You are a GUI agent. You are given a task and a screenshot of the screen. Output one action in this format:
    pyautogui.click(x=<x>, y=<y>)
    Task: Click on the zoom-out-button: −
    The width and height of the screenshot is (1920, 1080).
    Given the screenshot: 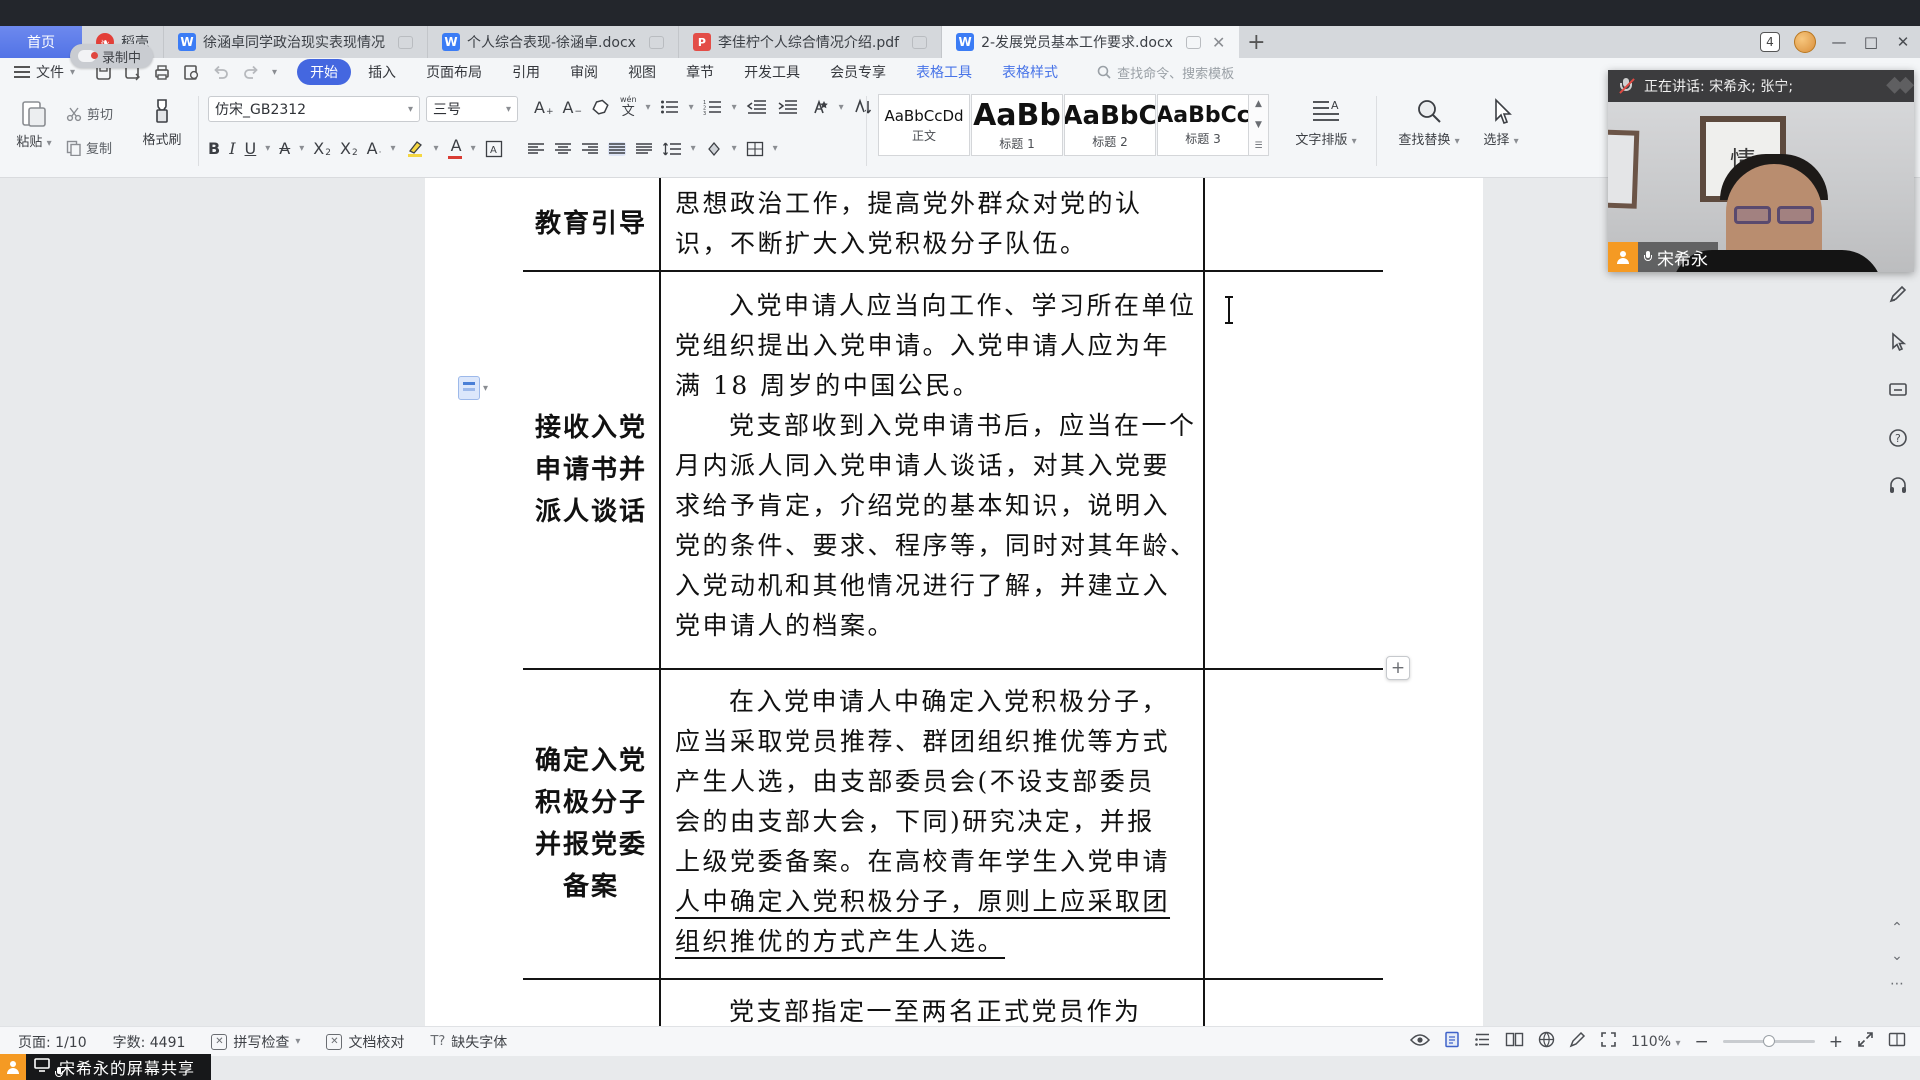 What is the action you would take?
    pyautogui.click(x=1702, y=1042)
    